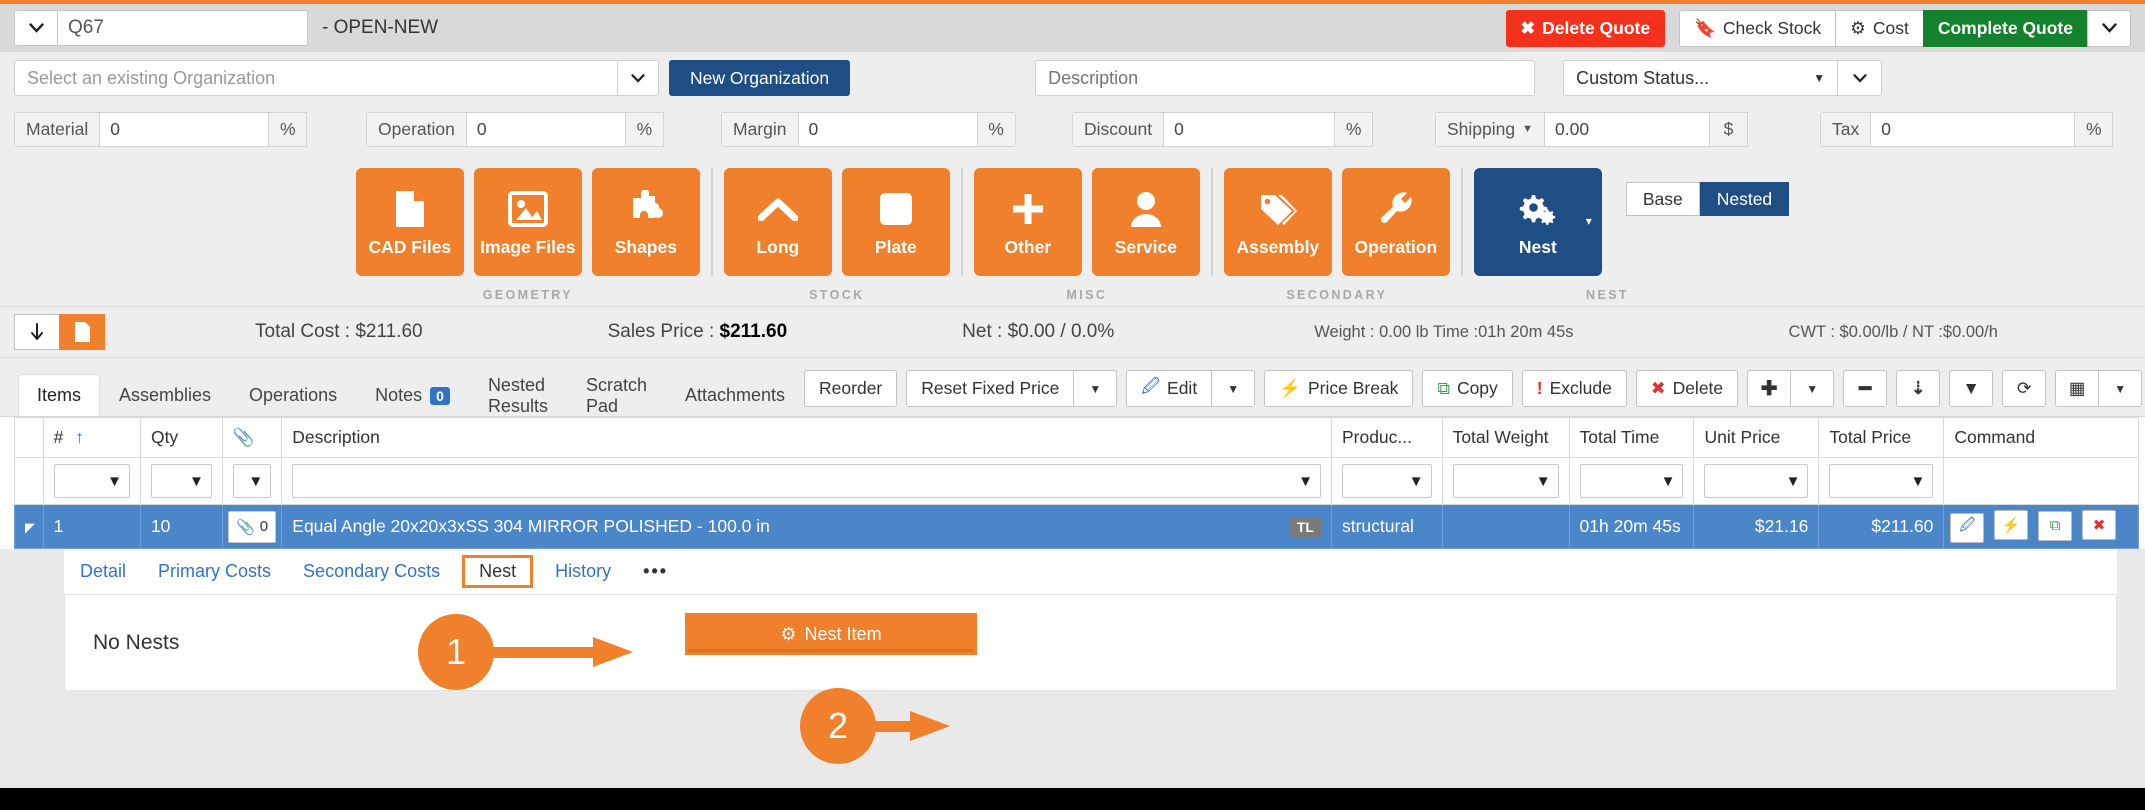 This screenshot has width=2145, height=810. What do you see at coordinates (1662, 199) in the screenshot?
I see `base-toggle-button: Base` at bounding box center [1662, 199].